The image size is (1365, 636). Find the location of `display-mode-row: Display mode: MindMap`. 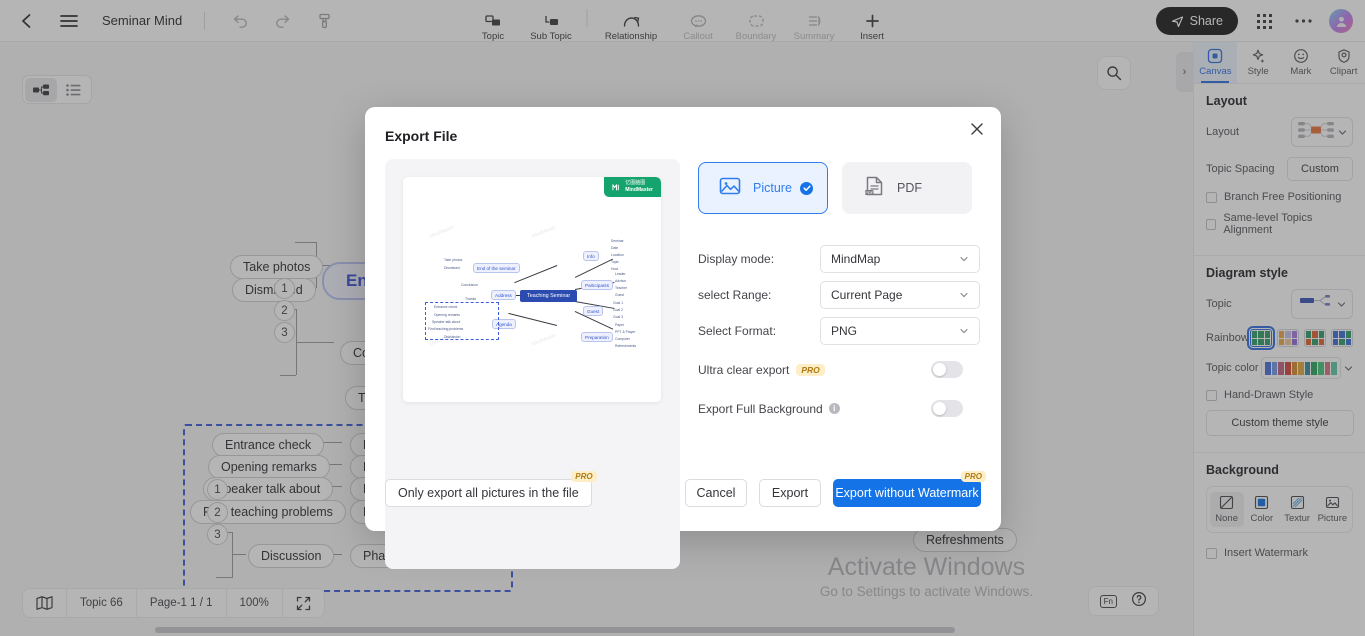

display-mode-row: Display mode: MindMap is located at coordinates (839, 259).